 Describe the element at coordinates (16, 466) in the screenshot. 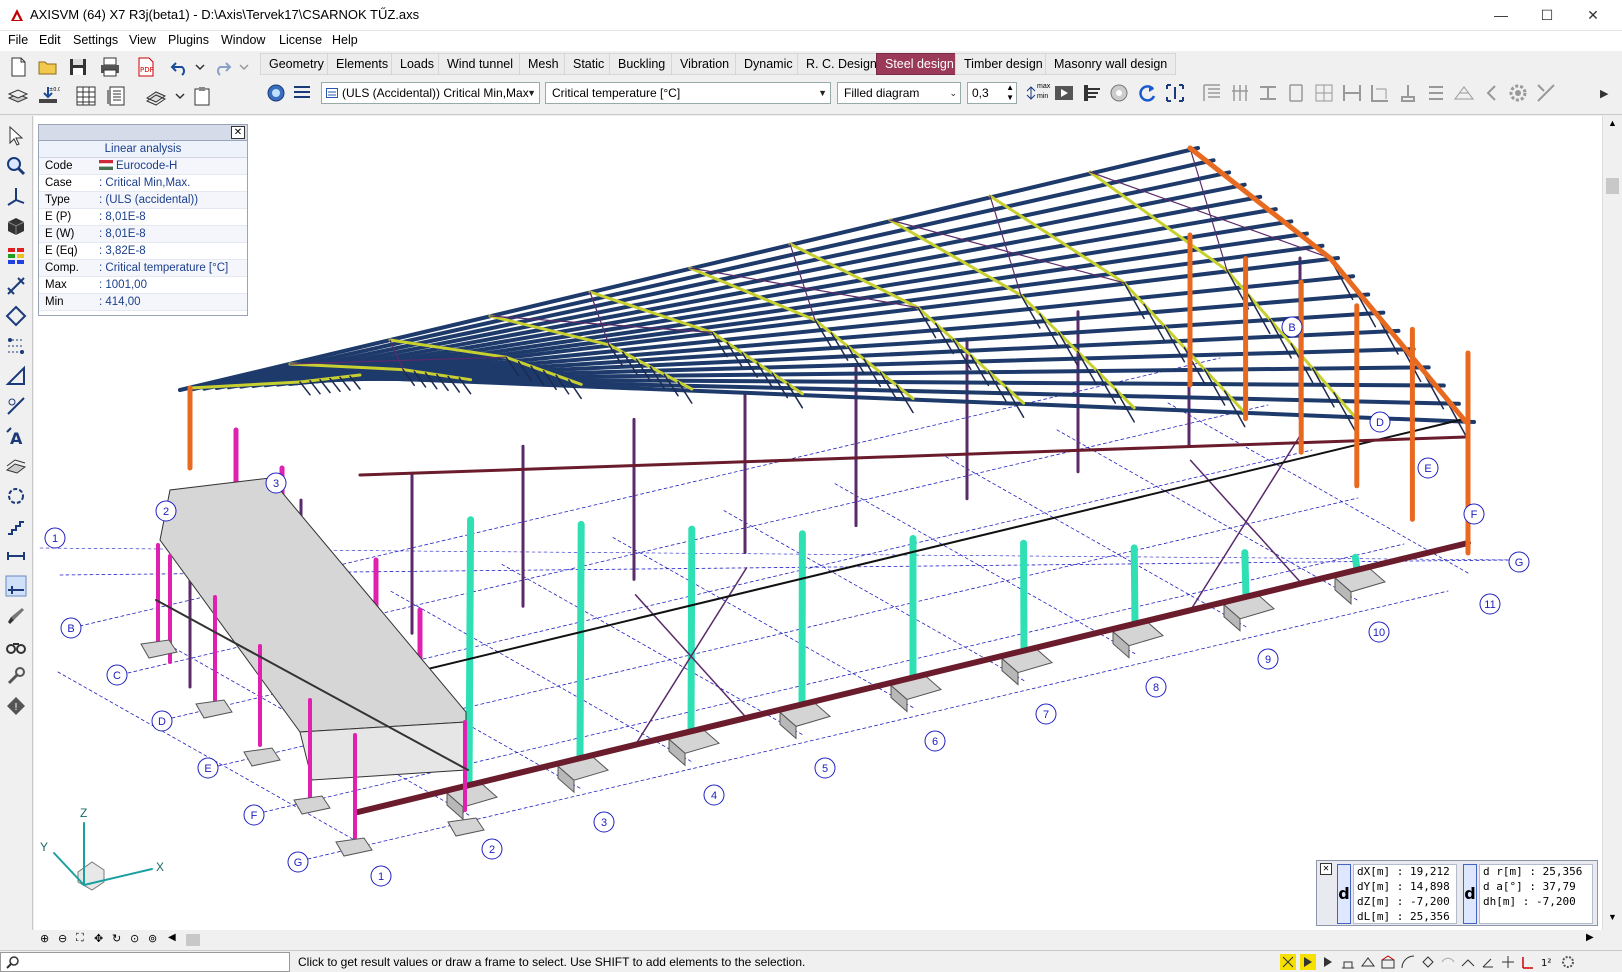

I see `workplane-icon` at that location.